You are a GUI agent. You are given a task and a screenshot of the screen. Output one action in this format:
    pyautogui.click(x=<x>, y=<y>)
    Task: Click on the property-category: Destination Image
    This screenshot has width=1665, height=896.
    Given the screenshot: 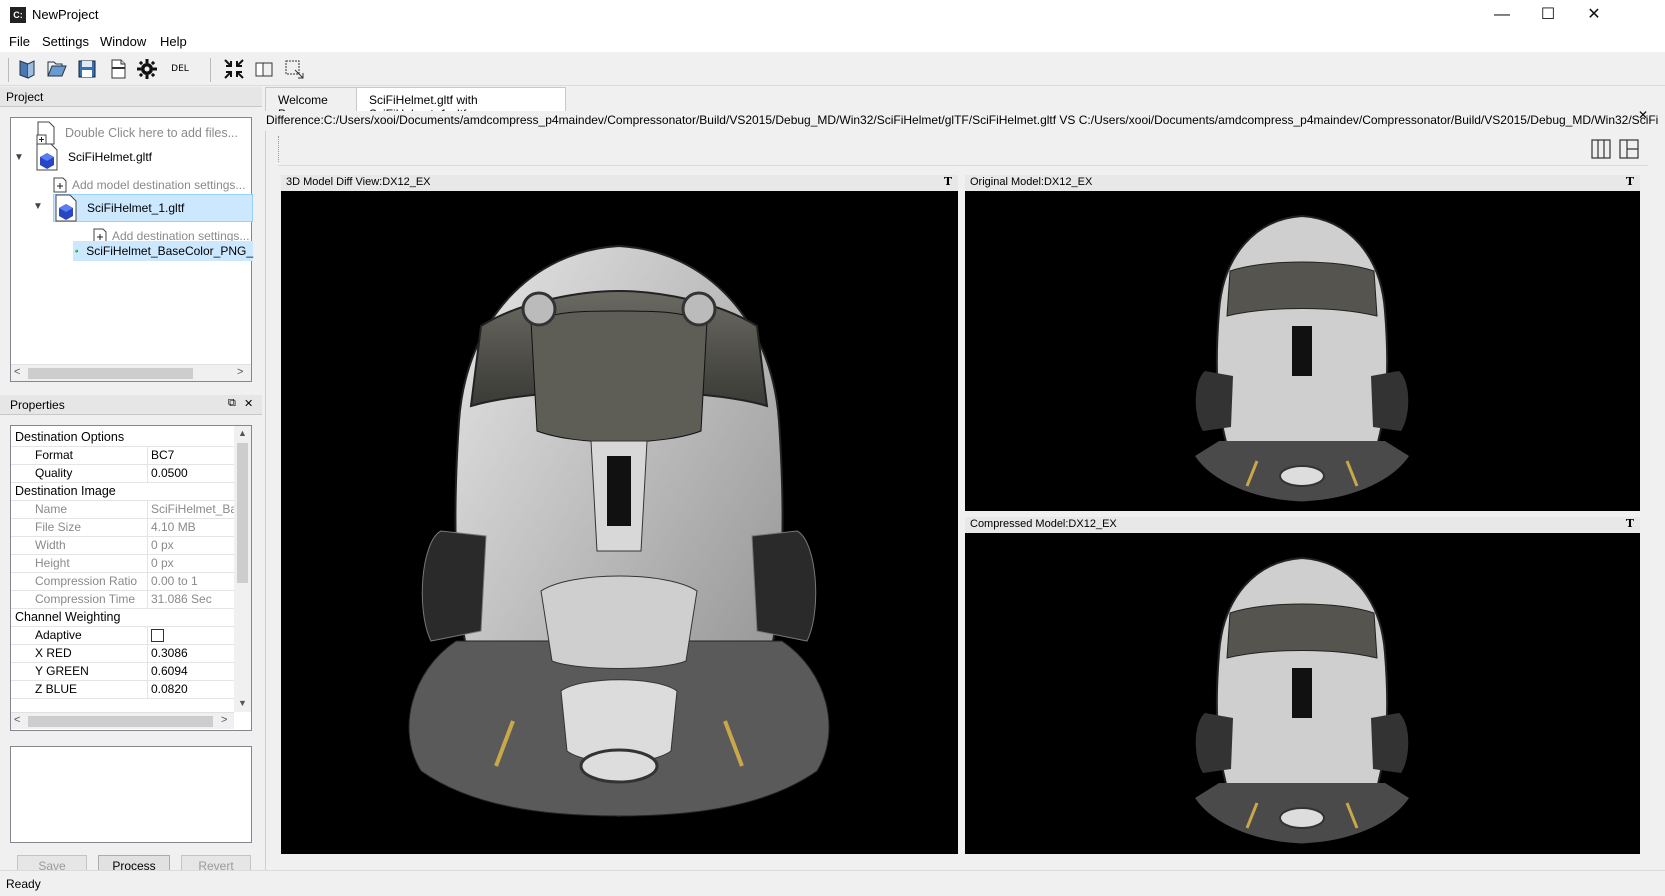 What is the action you would take?
    pyautogui.click(x=123, y=491)
    